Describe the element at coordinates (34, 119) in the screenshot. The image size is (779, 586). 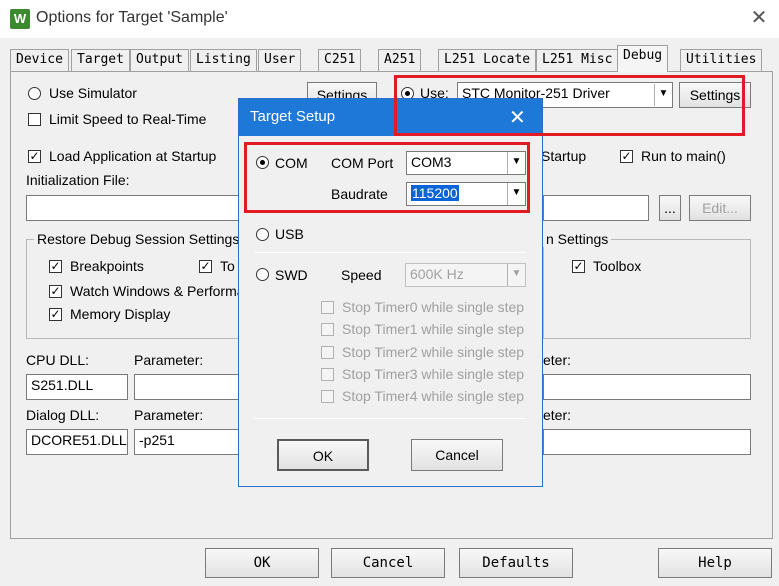
I see `limit-speed-checkbox` at that location.